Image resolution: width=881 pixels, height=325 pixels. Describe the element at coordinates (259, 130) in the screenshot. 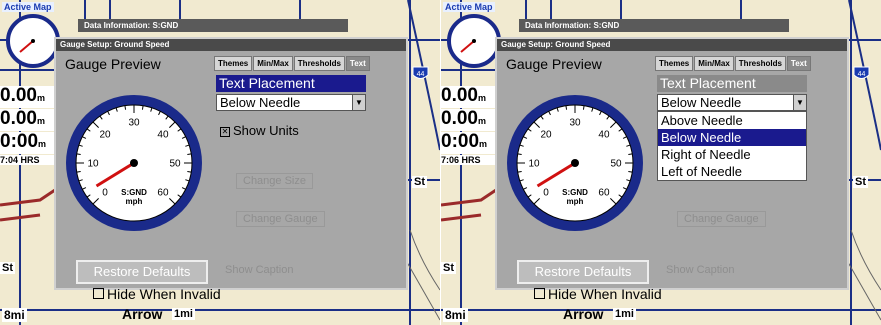

I see `show-units-row: ✕ Show Units` at that location.